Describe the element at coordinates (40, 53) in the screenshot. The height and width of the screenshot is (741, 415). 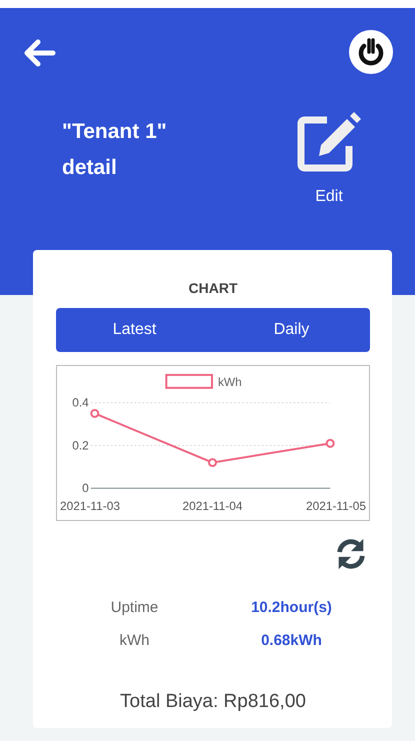
I see `back-arrow-icon` at that location.